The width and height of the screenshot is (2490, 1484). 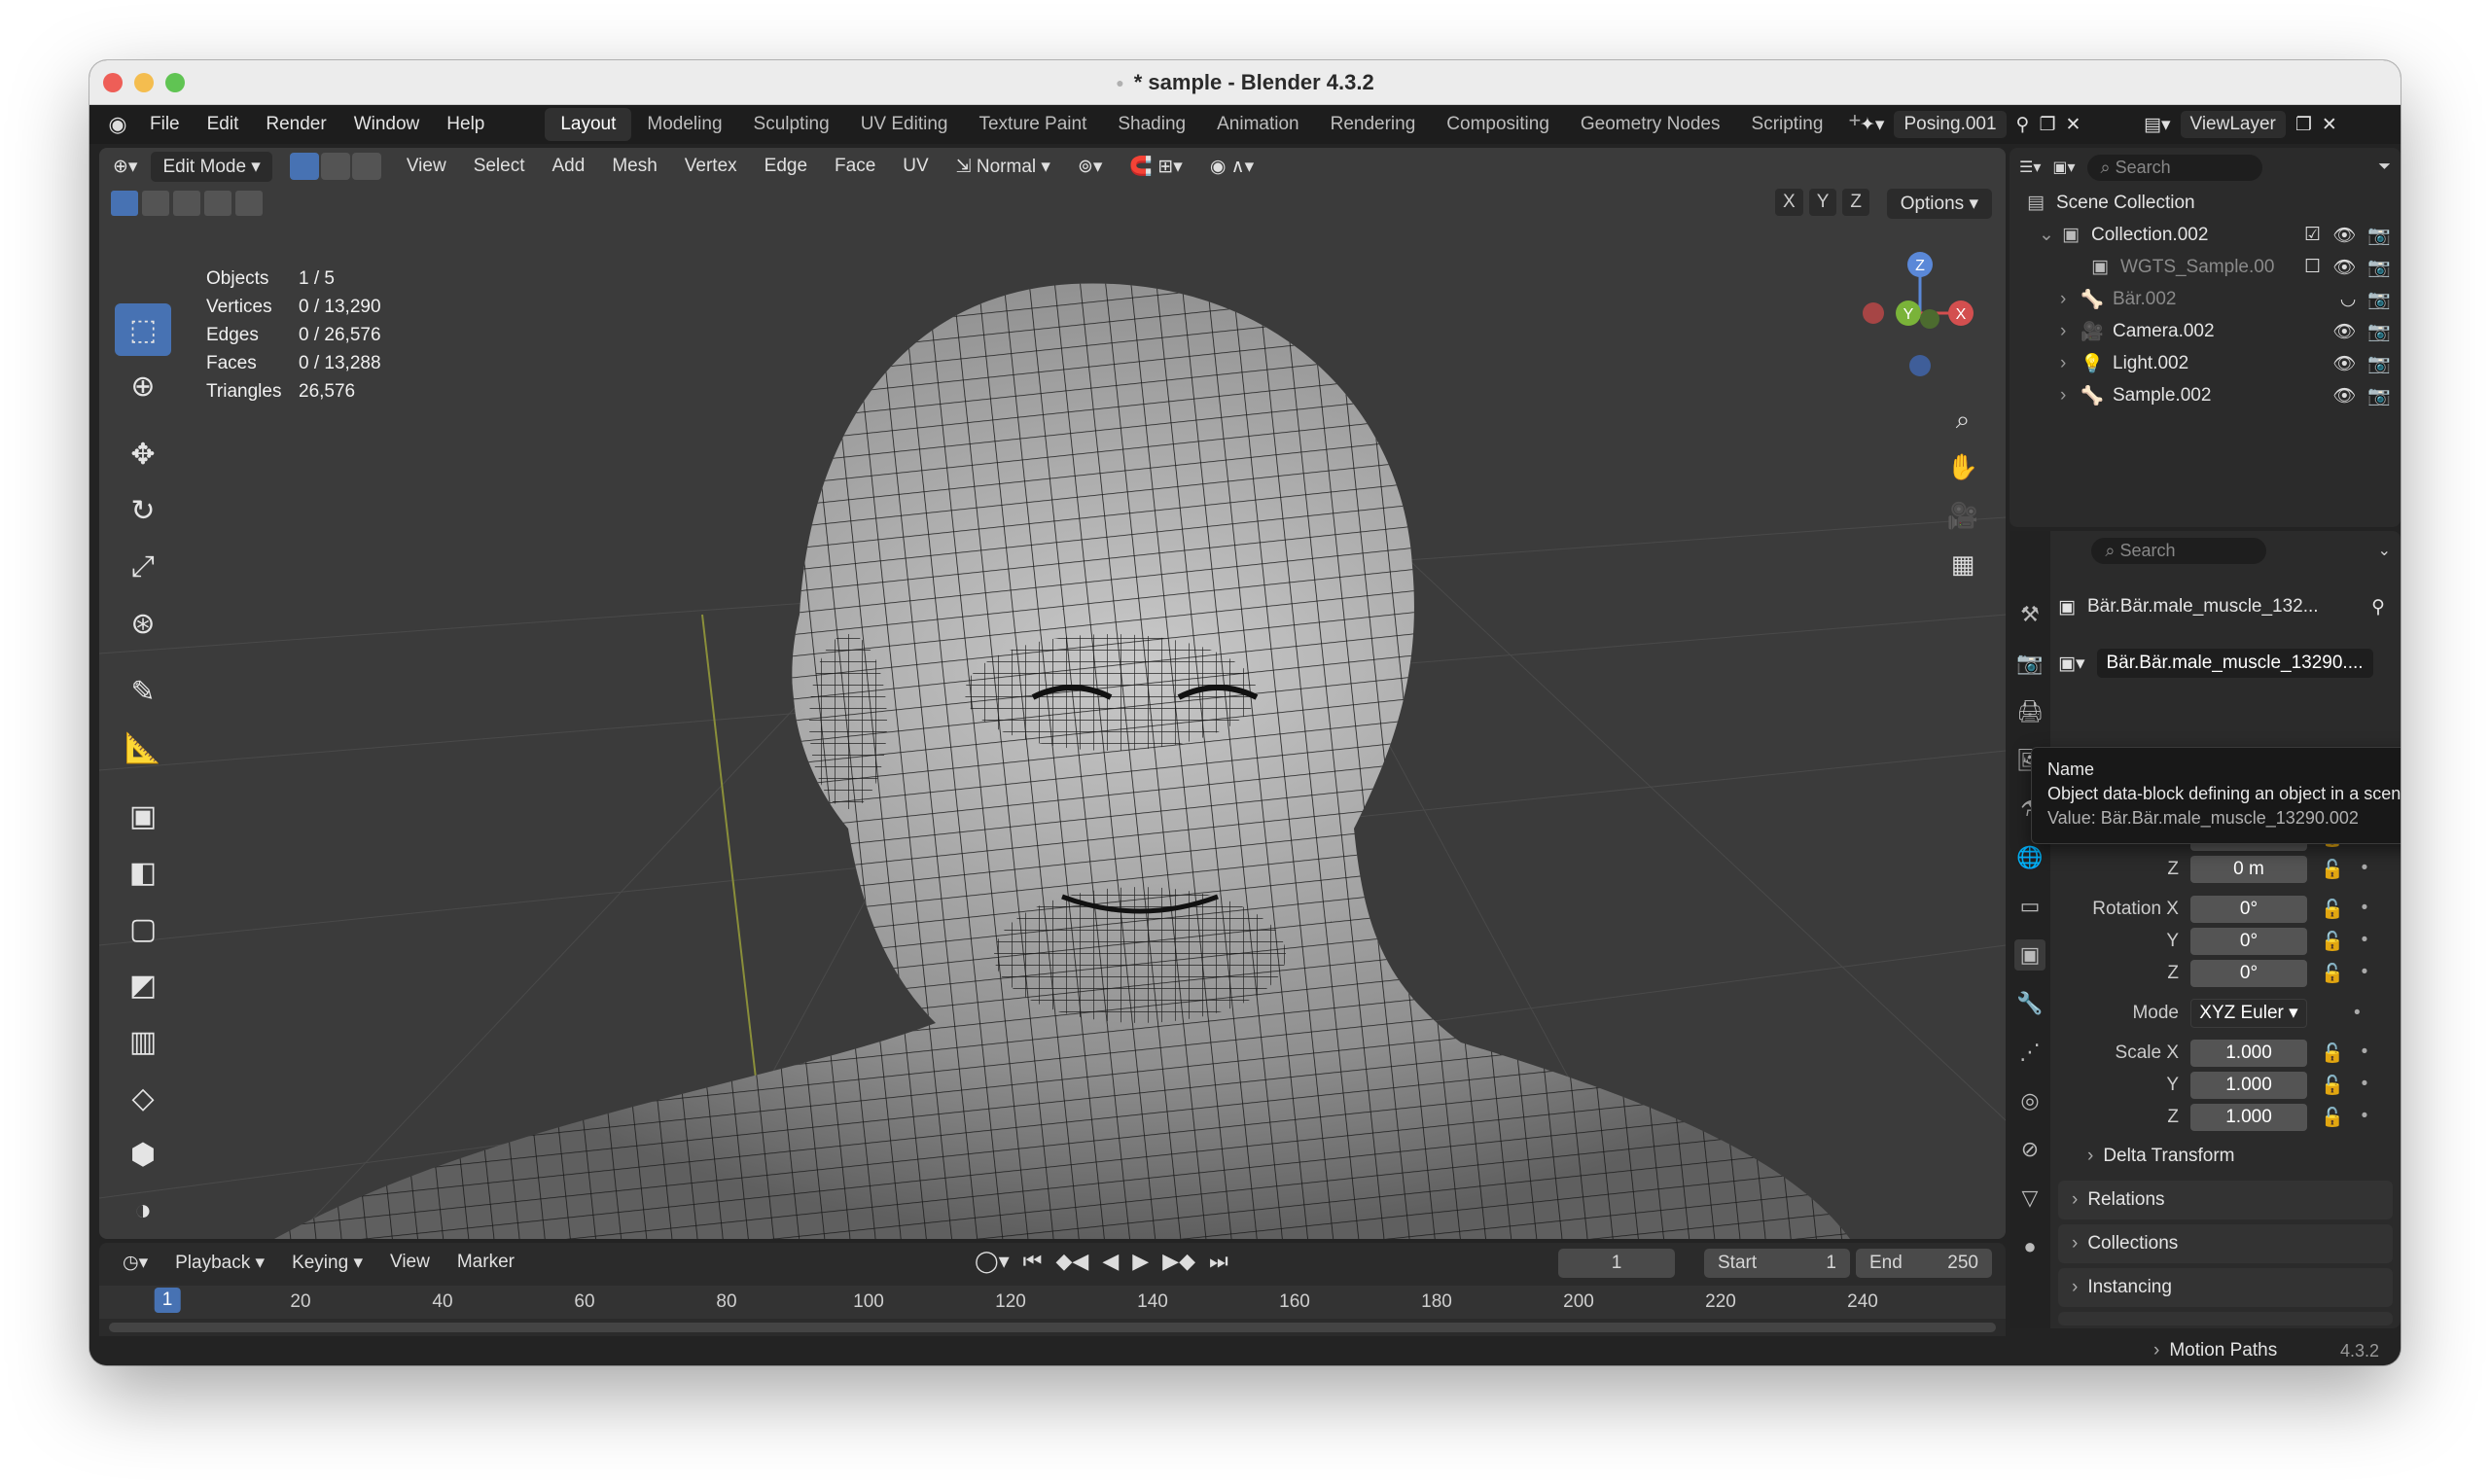 What do you see at coordinates (165, 125) in the screenshot?
I see `menu-file: File` at bounding box center [165, 125].